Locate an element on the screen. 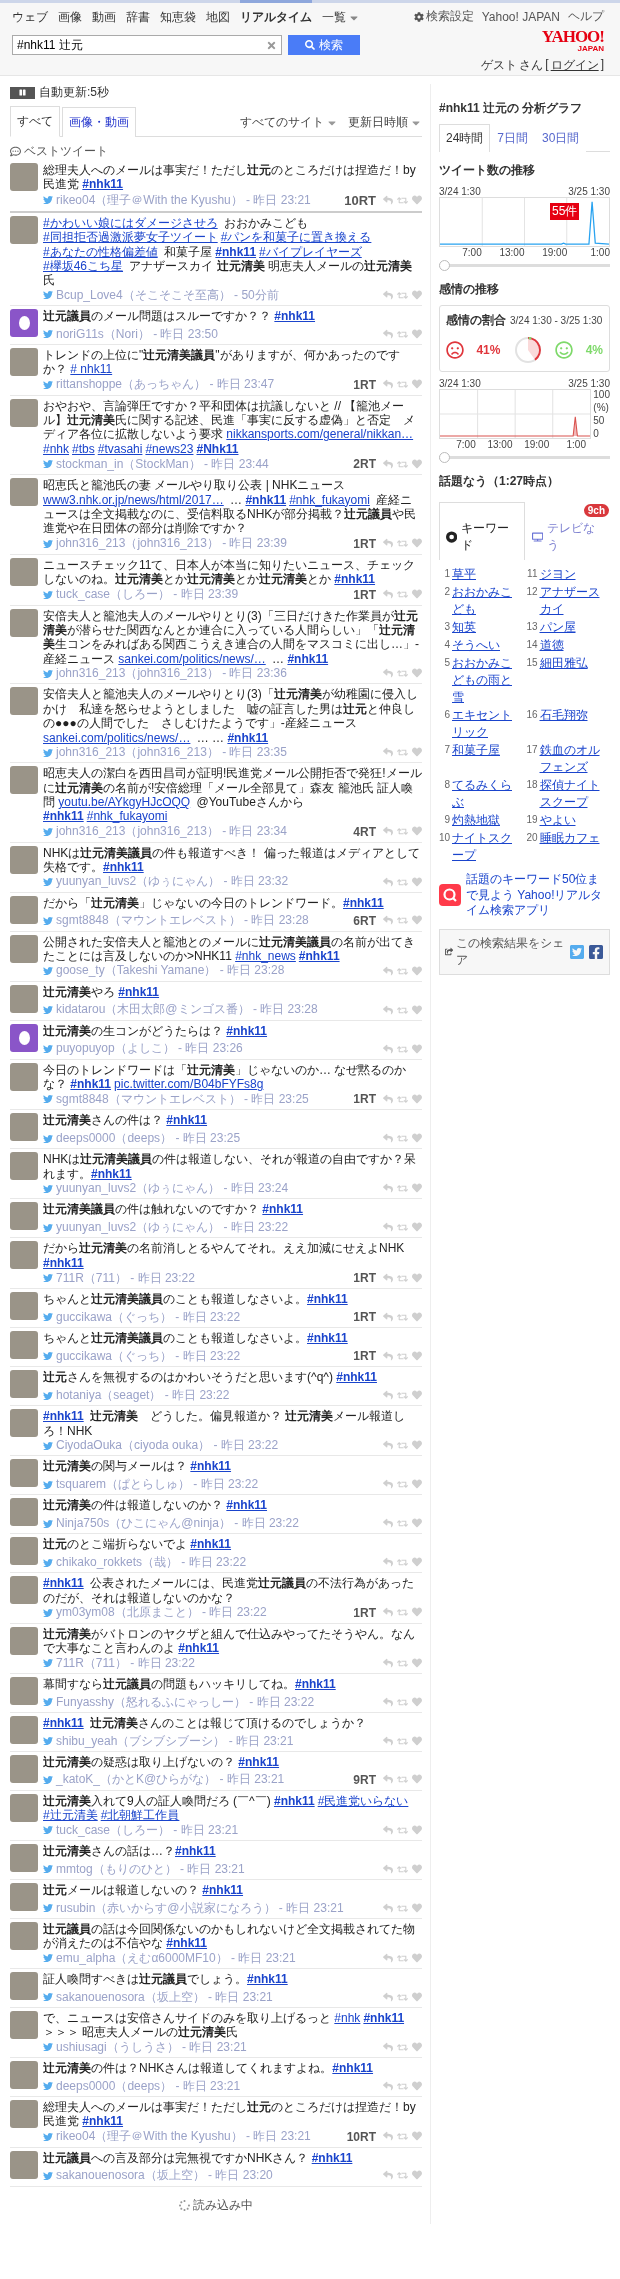  facebook-icon is located at coordinates (596, 951).